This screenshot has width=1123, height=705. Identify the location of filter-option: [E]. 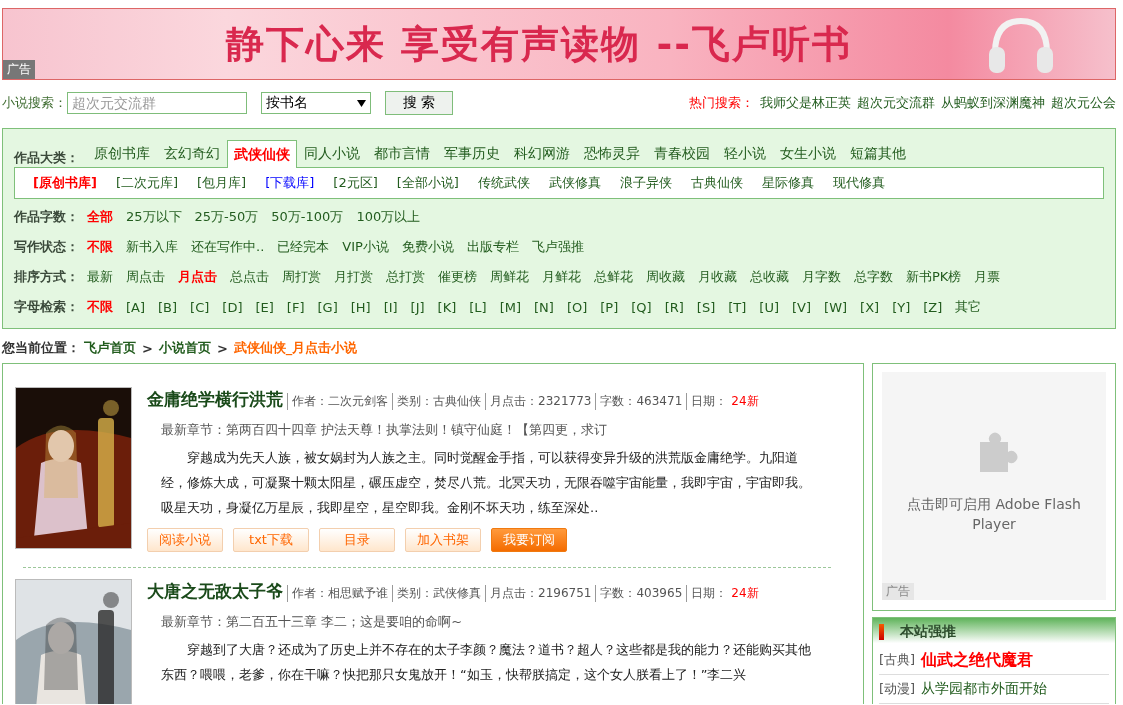
(264, 307).